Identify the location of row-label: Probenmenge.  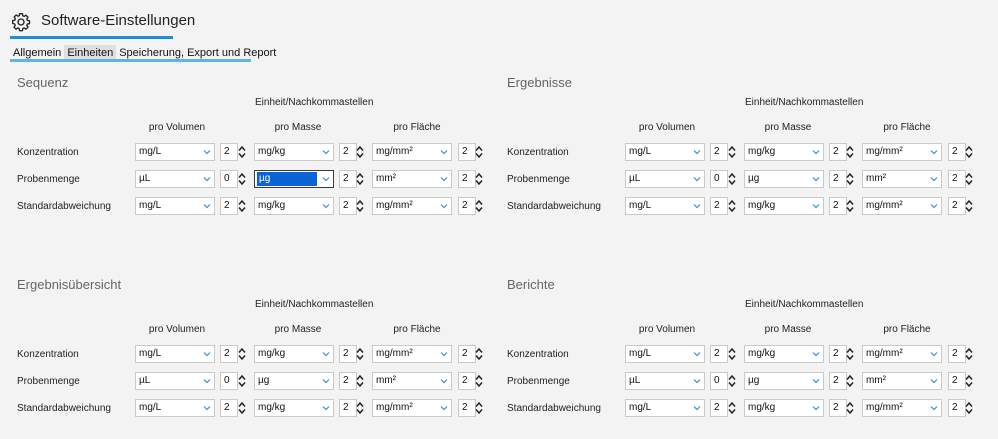
(538, 381).